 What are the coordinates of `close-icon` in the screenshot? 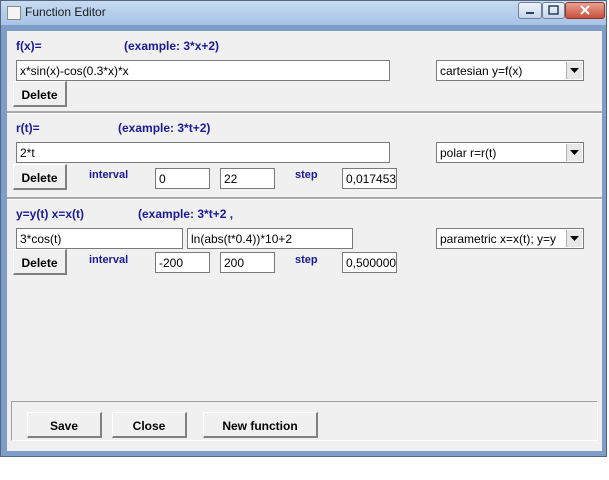 It's located at (585, 10).